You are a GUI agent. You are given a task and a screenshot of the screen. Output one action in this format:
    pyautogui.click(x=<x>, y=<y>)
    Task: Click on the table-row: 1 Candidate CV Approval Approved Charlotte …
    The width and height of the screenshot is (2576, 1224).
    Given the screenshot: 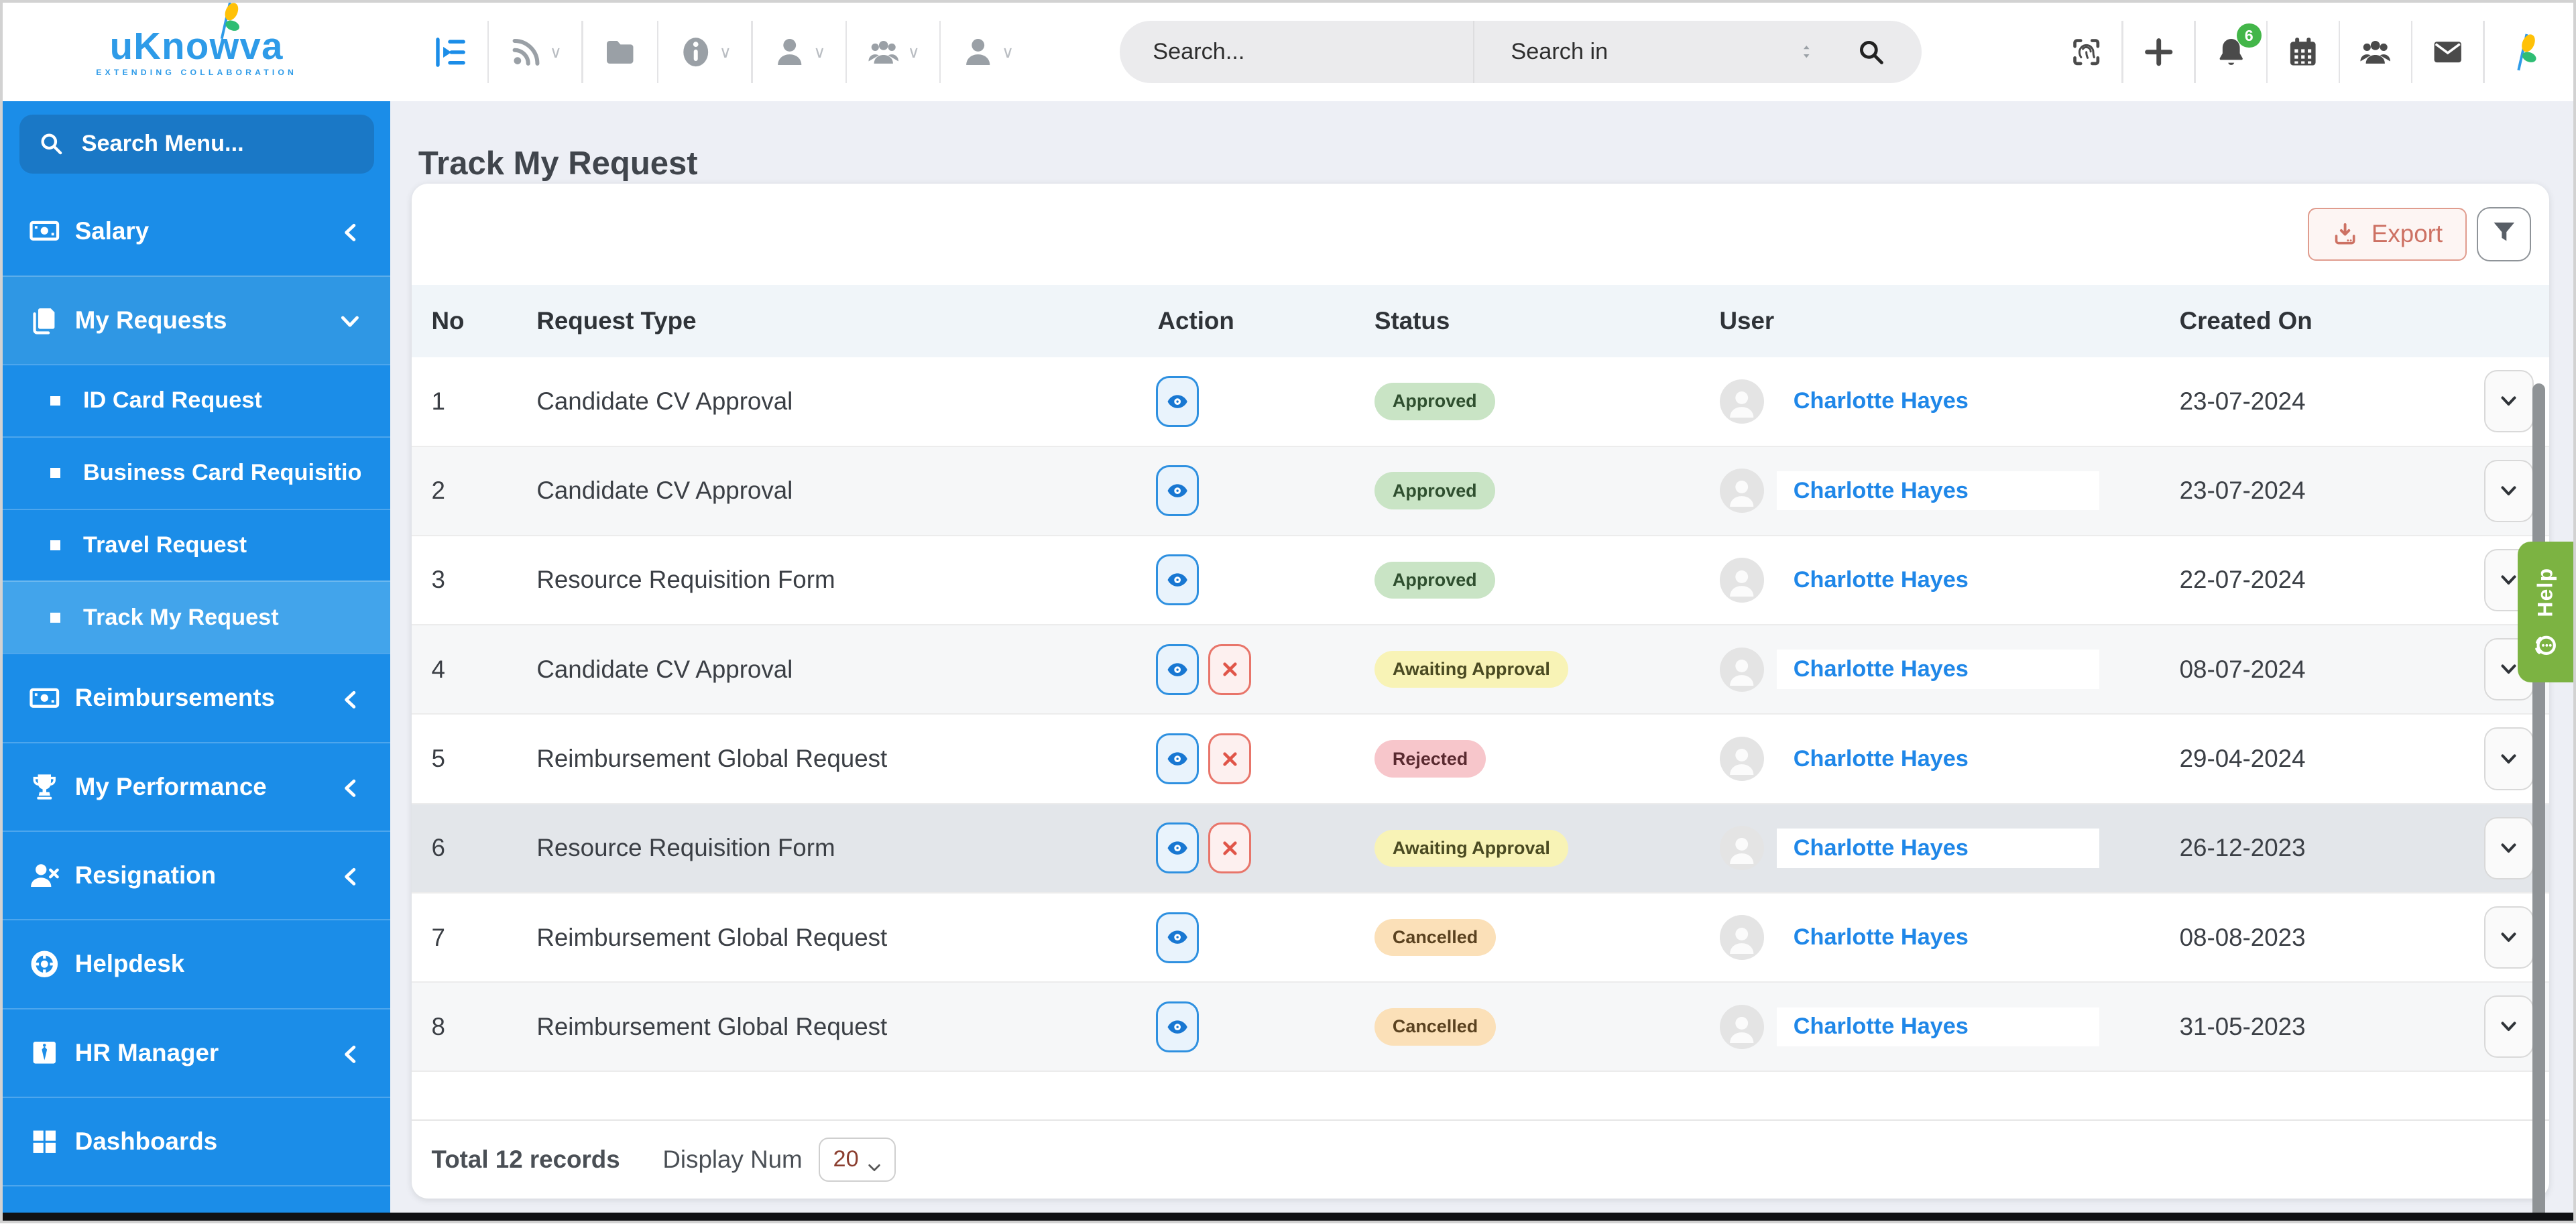 What is the action you would take?
    pyautogui.click(x=1480, y=402)
    